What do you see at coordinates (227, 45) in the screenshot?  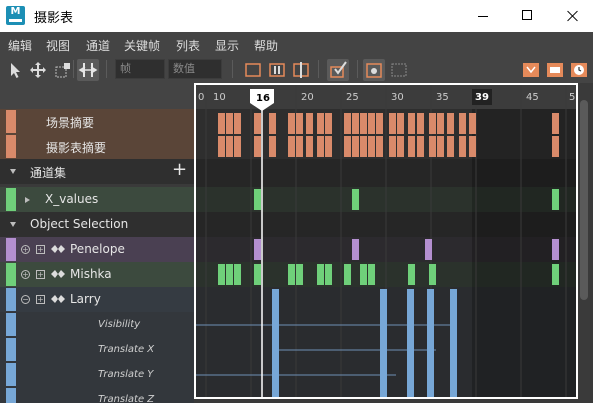 I see `menu-display: 显示` at bounding box center [227, 45].